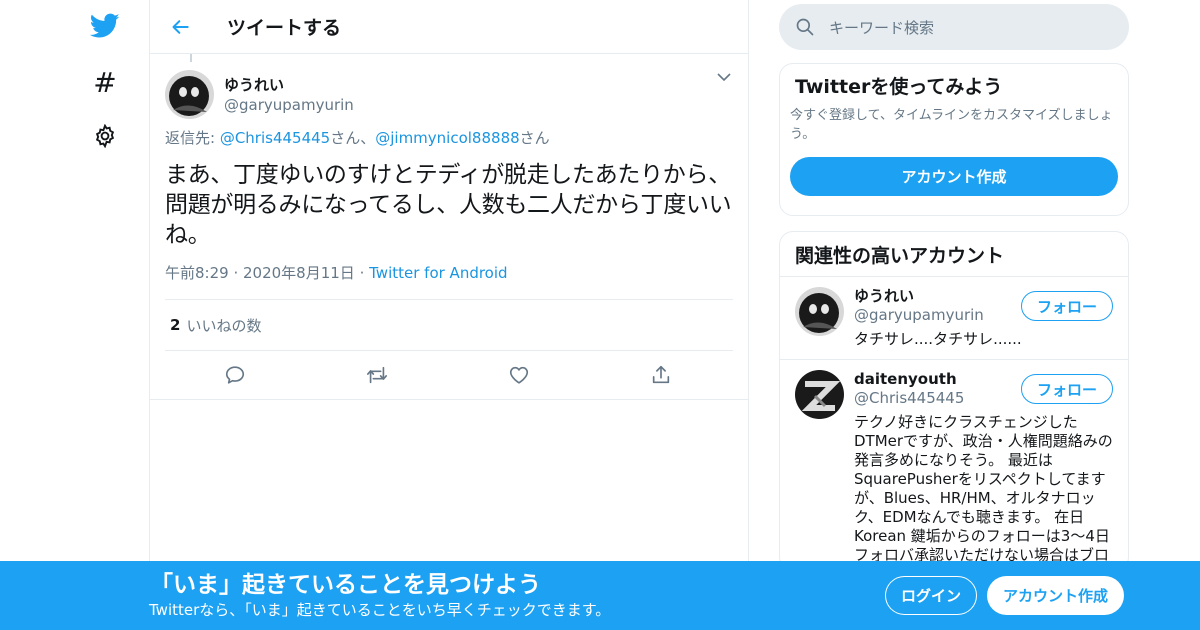 Image resolution: width=1200 pixels, height=630 pixels. I want to click on tweet-author: ゆうれい @garyupamyurin, so click(449, 89).